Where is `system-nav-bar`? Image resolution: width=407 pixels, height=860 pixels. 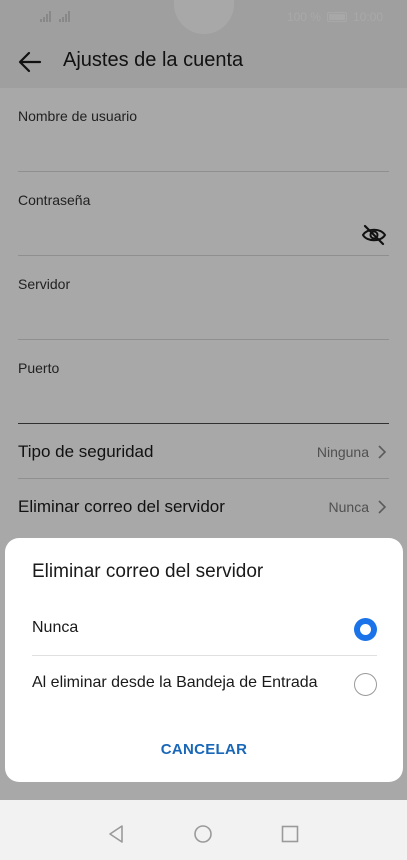
system-nav-bar is located at coordinates (203, 830).